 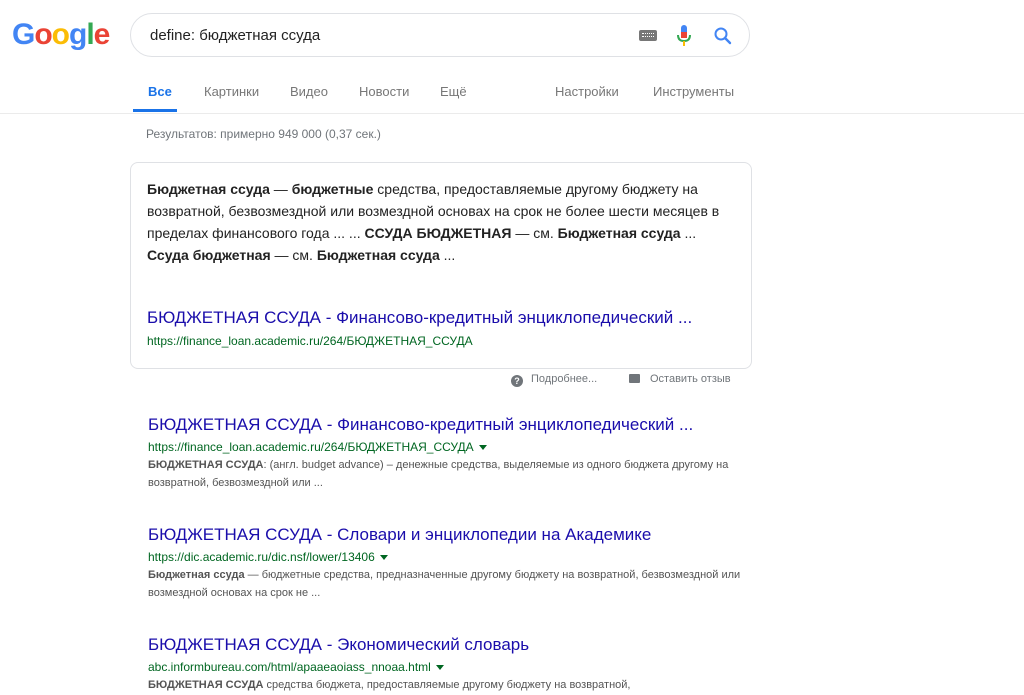 What do you see at coordinates (690, 379) in the screenshot?
I see `feedback-label: Оставить отзыв` at bounding box center [690, 379].